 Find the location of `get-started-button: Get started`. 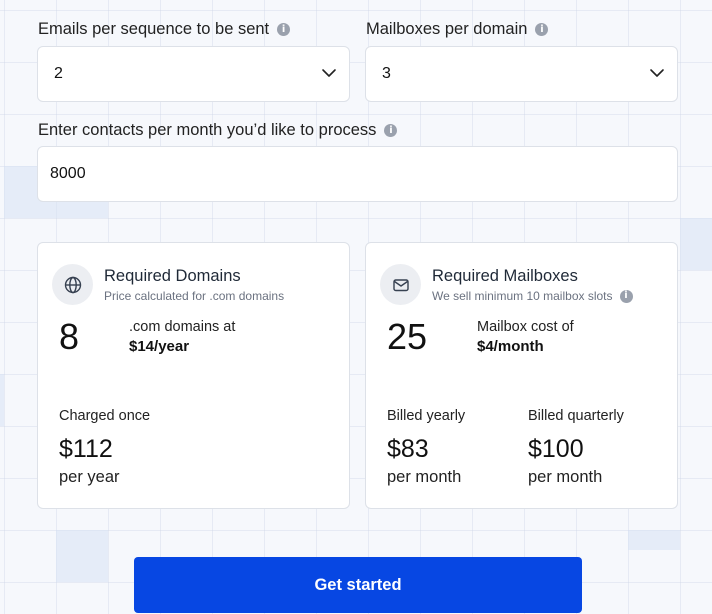

get-started-button: Get started is located at coordinates (358, 585).